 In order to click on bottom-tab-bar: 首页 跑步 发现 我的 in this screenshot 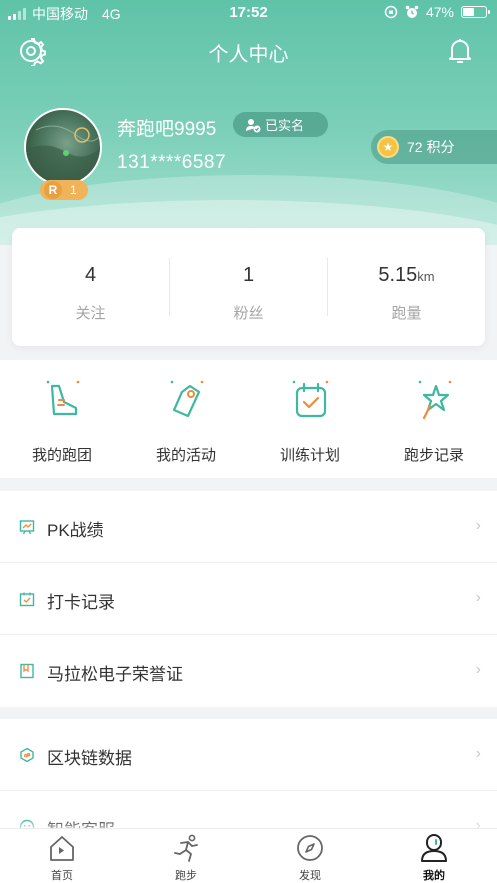, I will do `click(248, 855)`.